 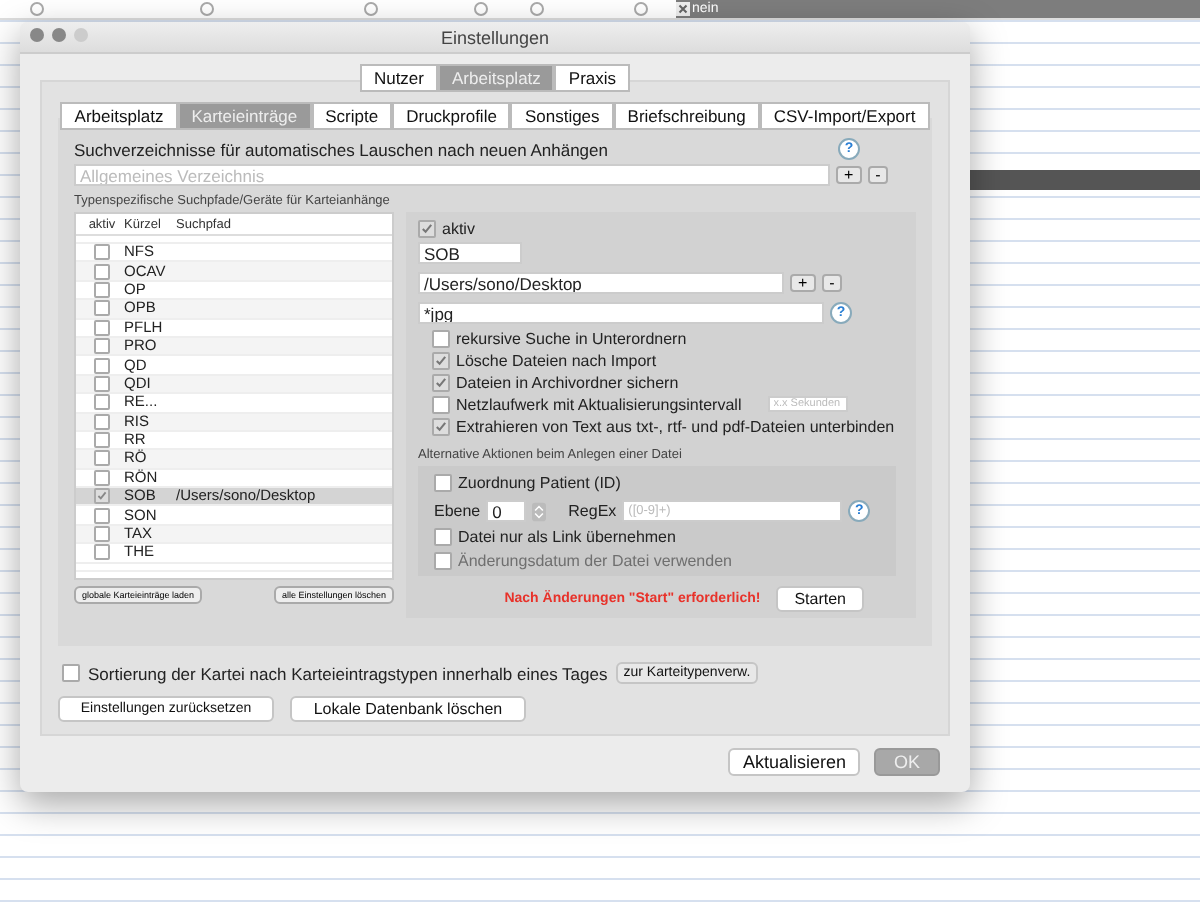 What do you see at coordinates (601, 283) in the screenshot?
I see `path-field: /Users/sono/Desktop` at bounding box center [601, 283].